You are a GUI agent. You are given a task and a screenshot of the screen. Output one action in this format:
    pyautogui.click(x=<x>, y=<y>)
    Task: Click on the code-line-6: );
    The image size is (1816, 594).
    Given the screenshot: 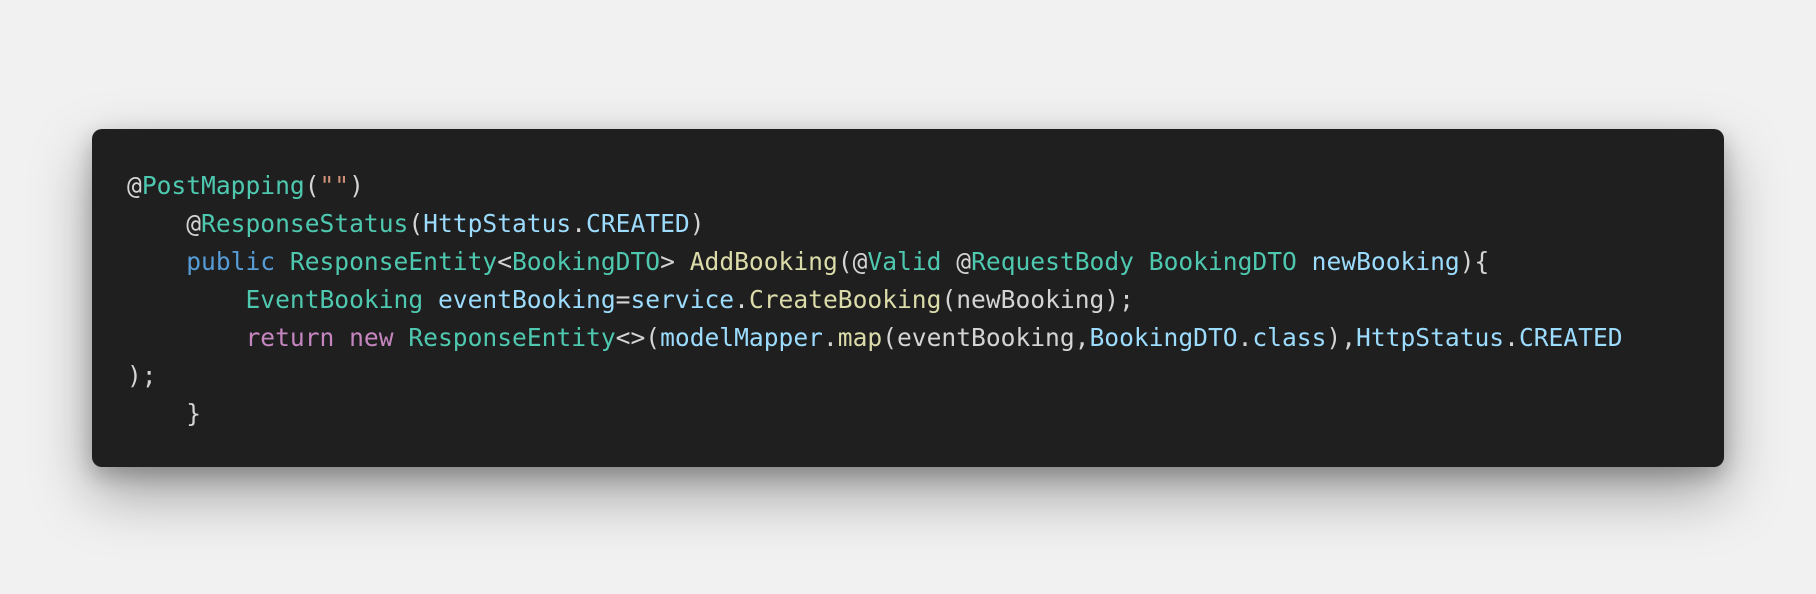 What is the action you would take?
    pyautogui.click(x=875, y=376)
    